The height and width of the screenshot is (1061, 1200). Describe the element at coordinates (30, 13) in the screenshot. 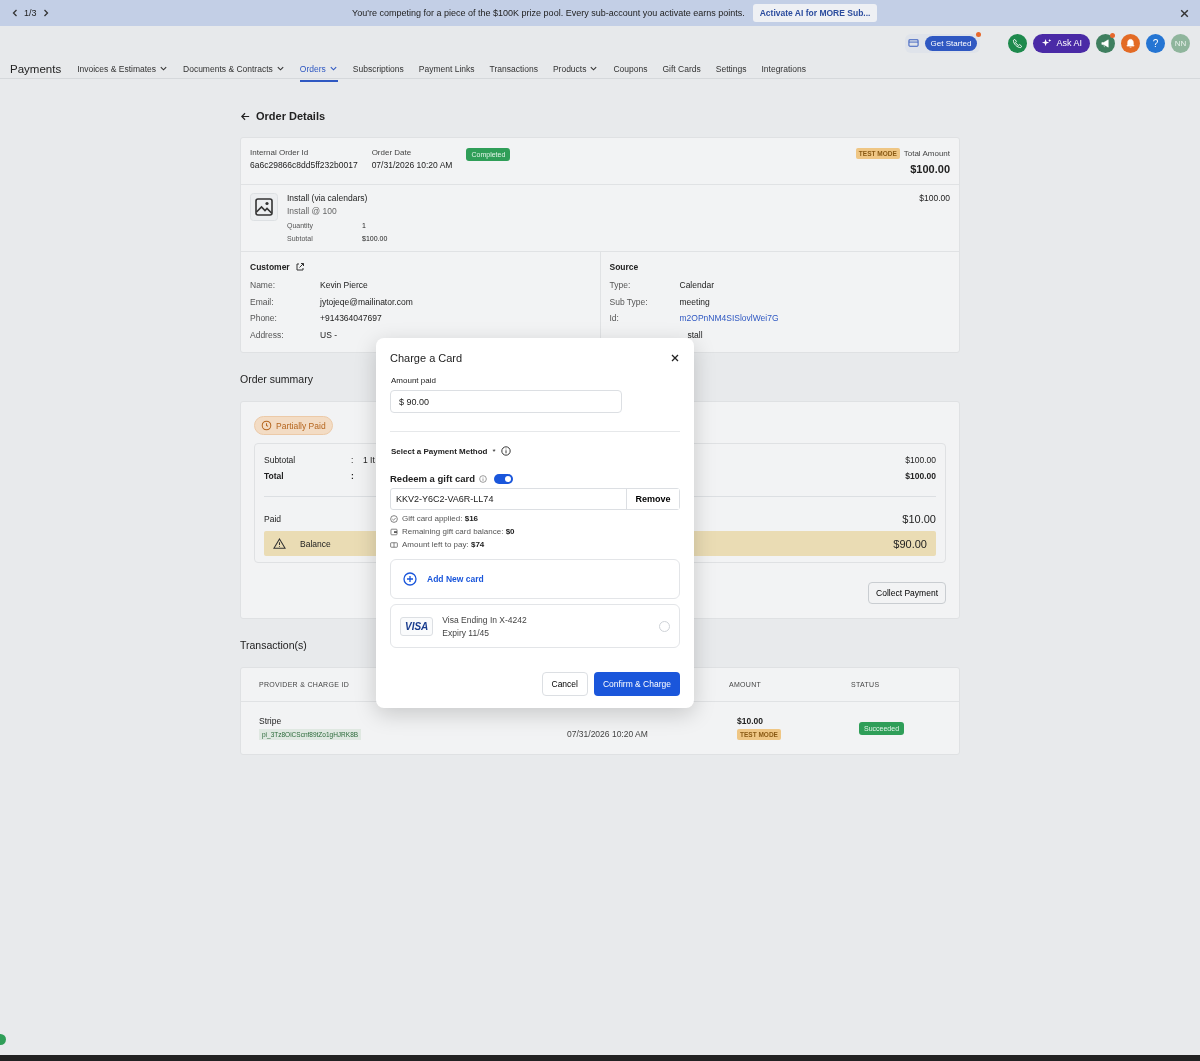

I see `pager-count: 1/3` at that location.